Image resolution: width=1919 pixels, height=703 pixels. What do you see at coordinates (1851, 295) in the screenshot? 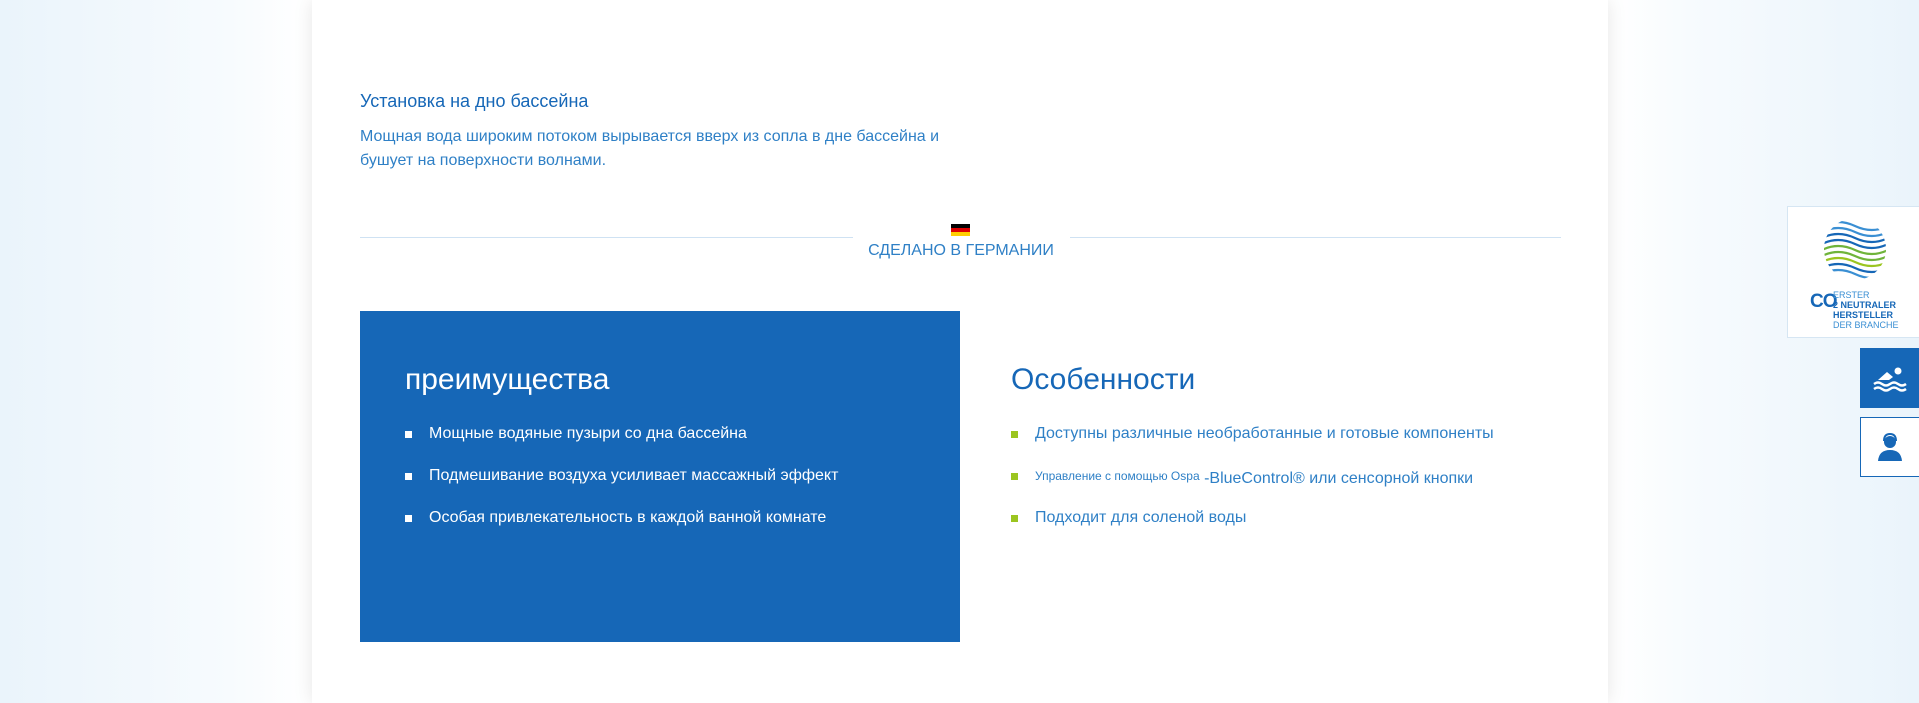
I see `co2-line: ERSTER` at bounding box center [1851, 295].